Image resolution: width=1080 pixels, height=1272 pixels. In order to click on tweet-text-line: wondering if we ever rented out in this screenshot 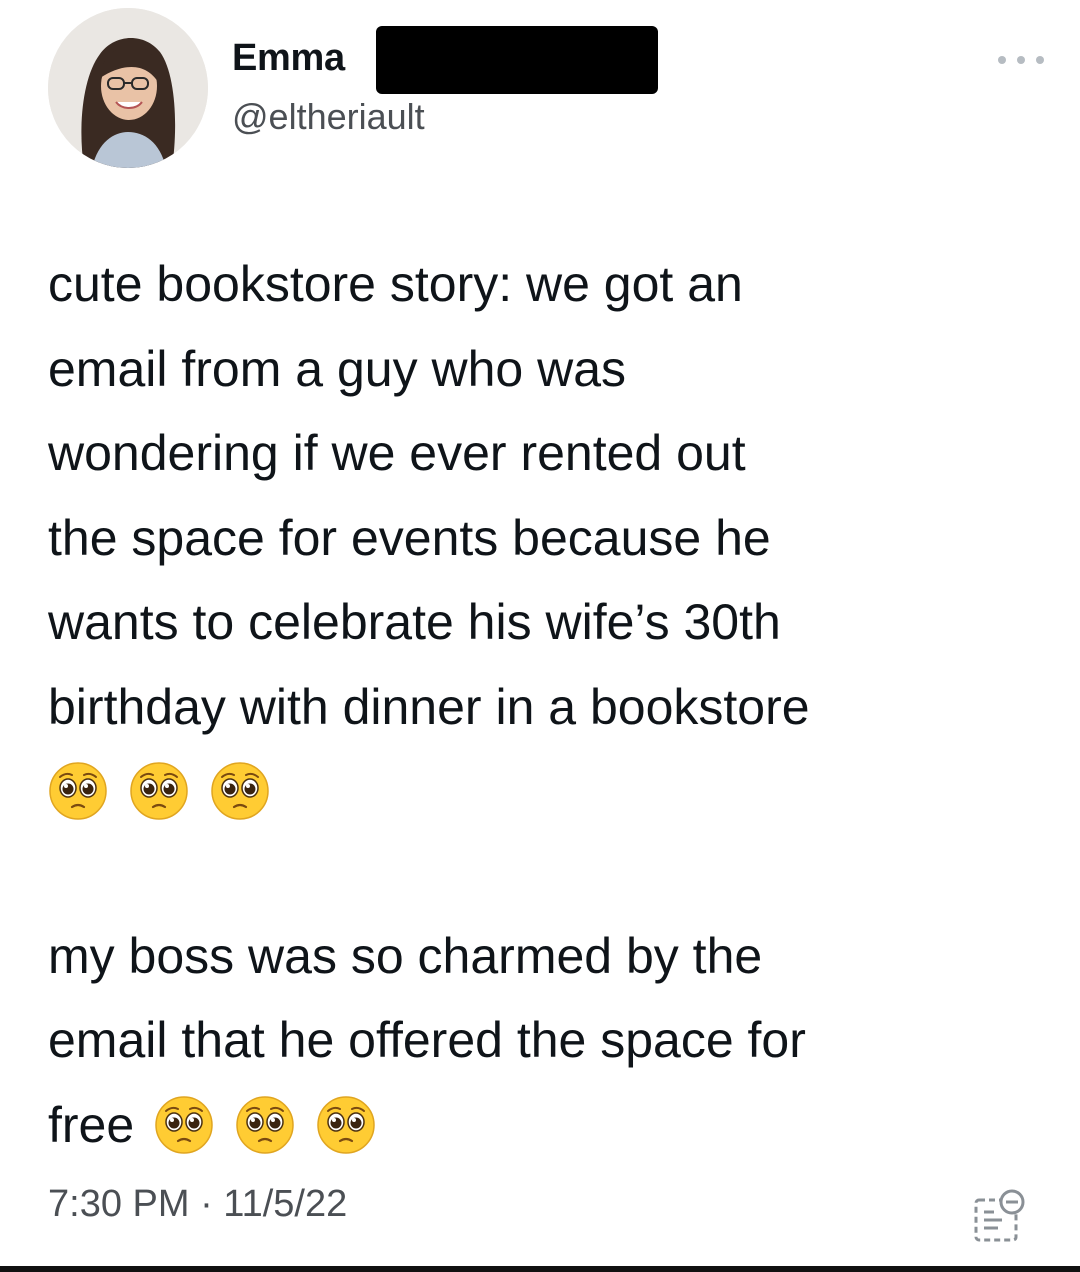, I will do `click(397, 453)`.